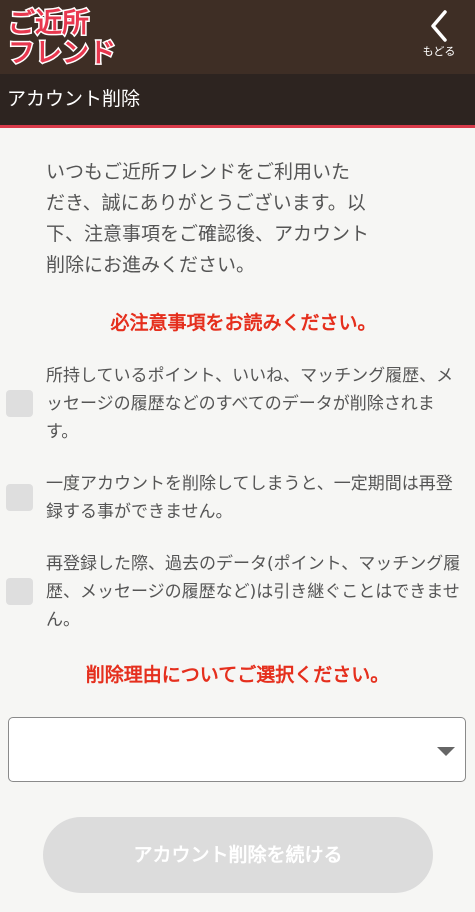 Image resolution: width=475 pixels, height=912 pixels. I want to click on check-text-reregister: 一度アカウントを削除してしまうと、一定期間は再登録する事ができません。, so click(249, 498).